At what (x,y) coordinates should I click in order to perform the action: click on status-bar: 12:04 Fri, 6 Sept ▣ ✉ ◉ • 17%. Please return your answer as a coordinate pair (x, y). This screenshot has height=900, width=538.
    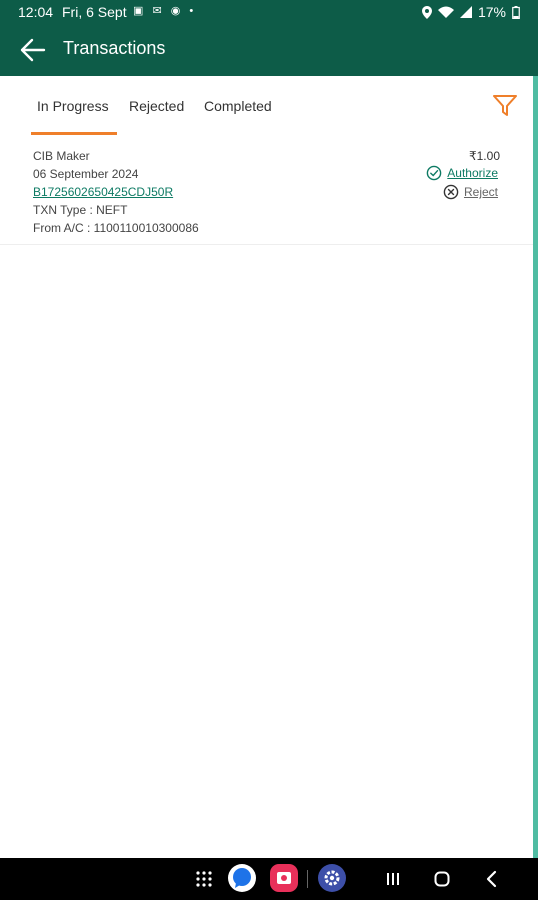
    Looking at the image, I should click on (269, 12).